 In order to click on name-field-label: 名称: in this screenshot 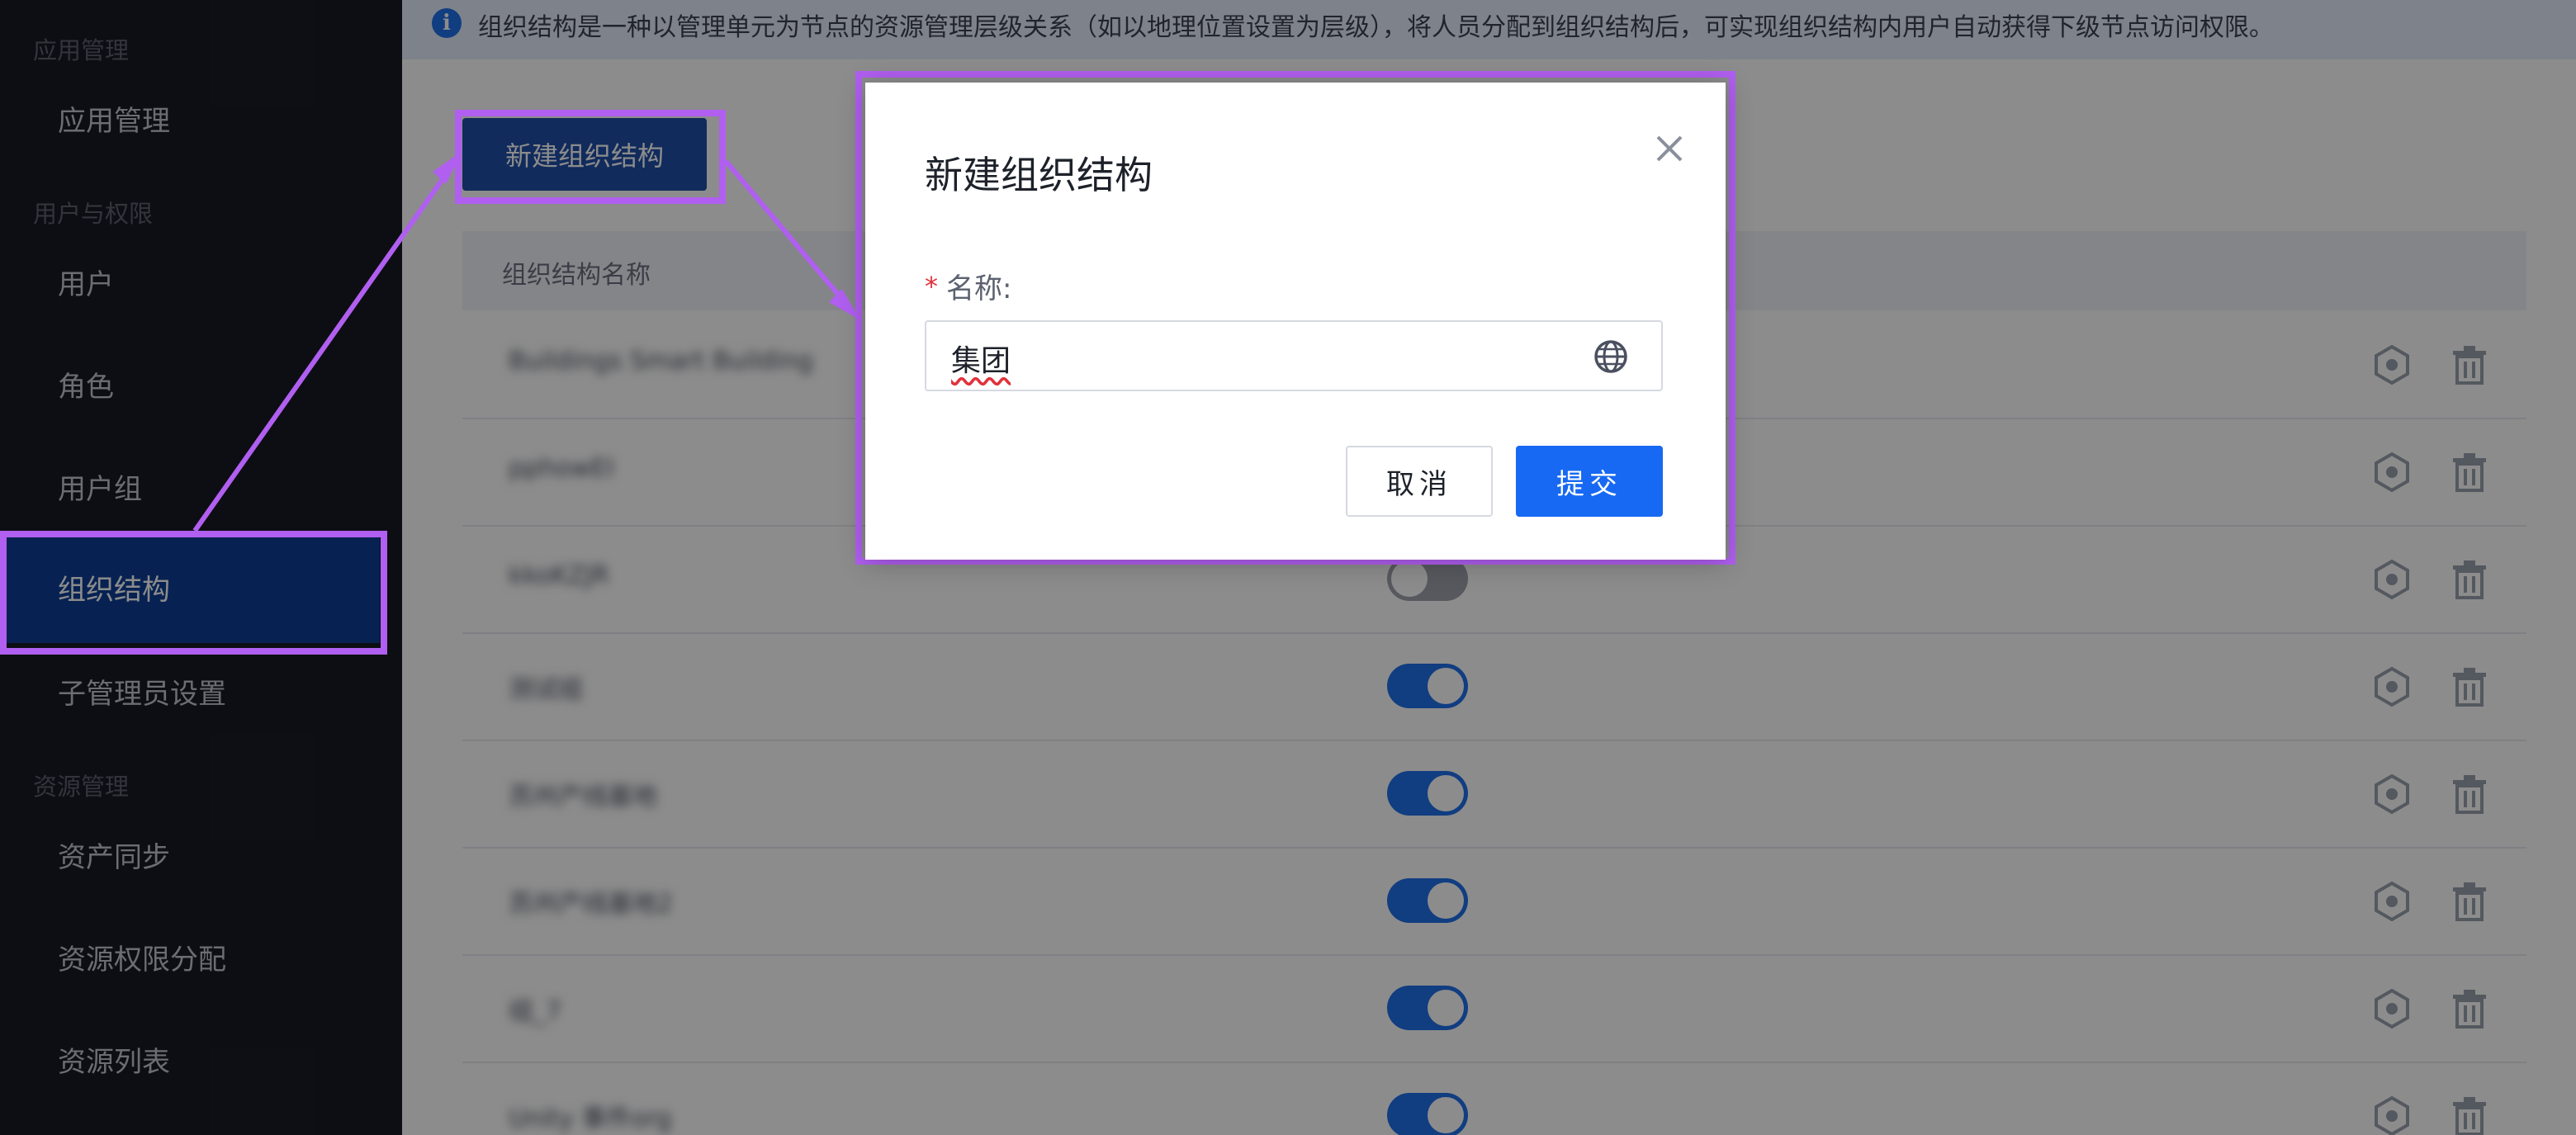, I will do `click(979, 288)`.